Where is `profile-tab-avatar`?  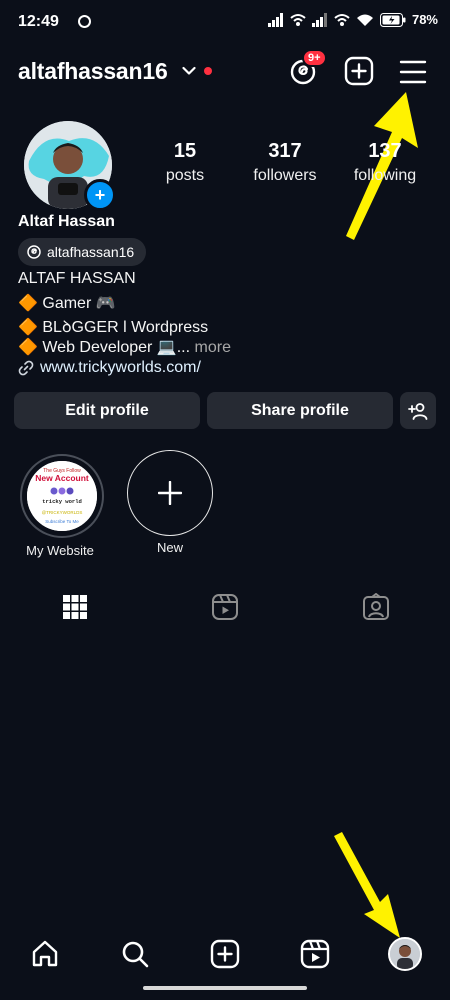
profile-tab-avatar is located at coordinates (405, 954).